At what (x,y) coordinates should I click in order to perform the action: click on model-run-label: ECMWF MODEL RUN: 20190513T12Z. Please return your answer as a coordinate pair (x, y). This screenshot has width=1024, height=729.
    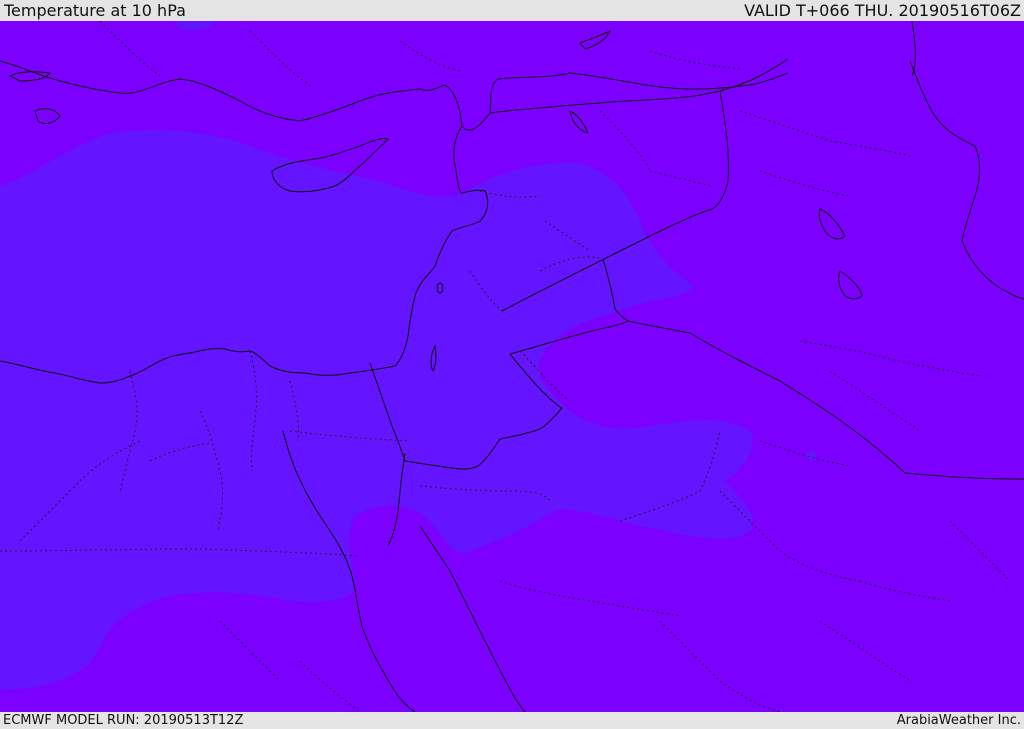
    Looking at the image, I should click on (123, 720).